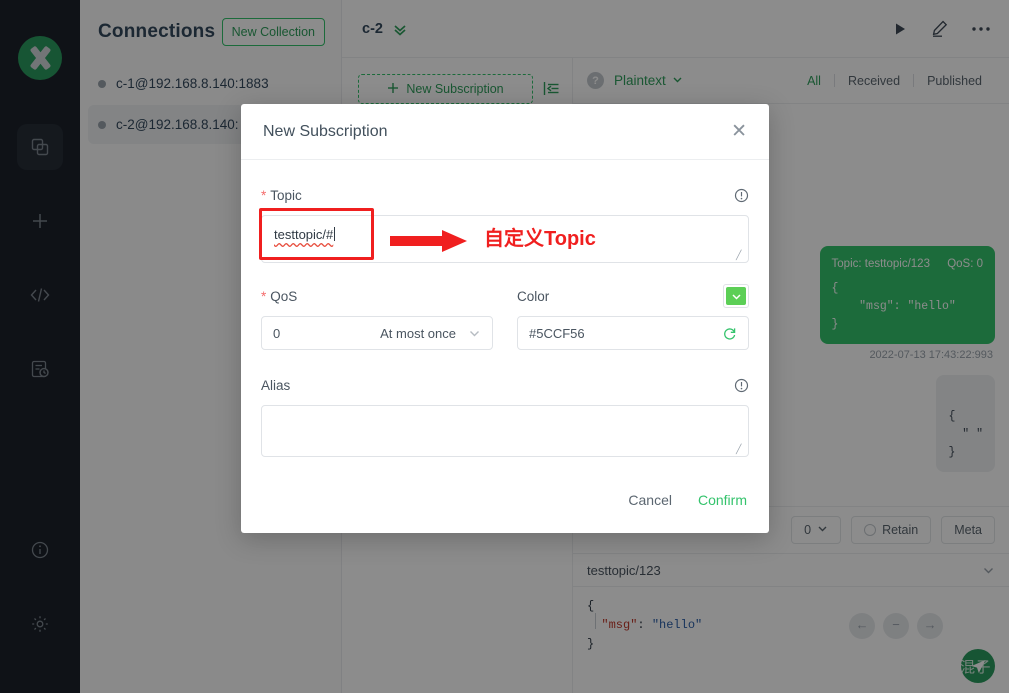 The width and height of the screenshot is (1009, 693). Describe the element at coordinates (505, 132) in the screenshot. I see `dialog-header: New Subscription ✕` at that location.